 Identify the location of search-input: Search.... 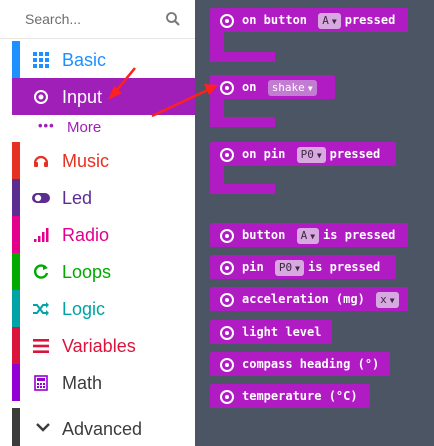
(53, 19).